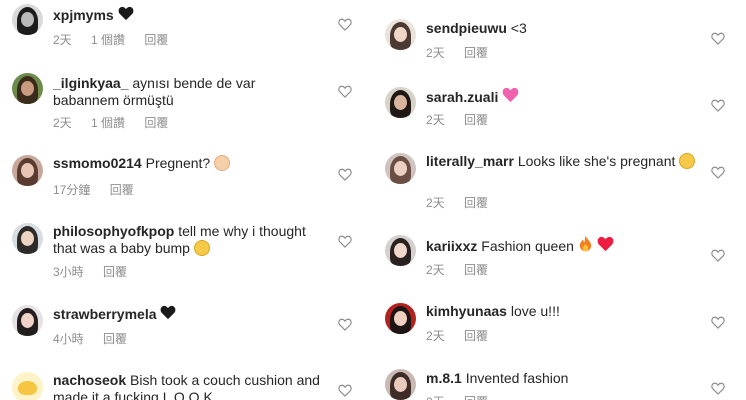  Describe the element at coordinates (98, 338) in the screenshot. I see `comment-meta: 4小時 回覆` at that location.